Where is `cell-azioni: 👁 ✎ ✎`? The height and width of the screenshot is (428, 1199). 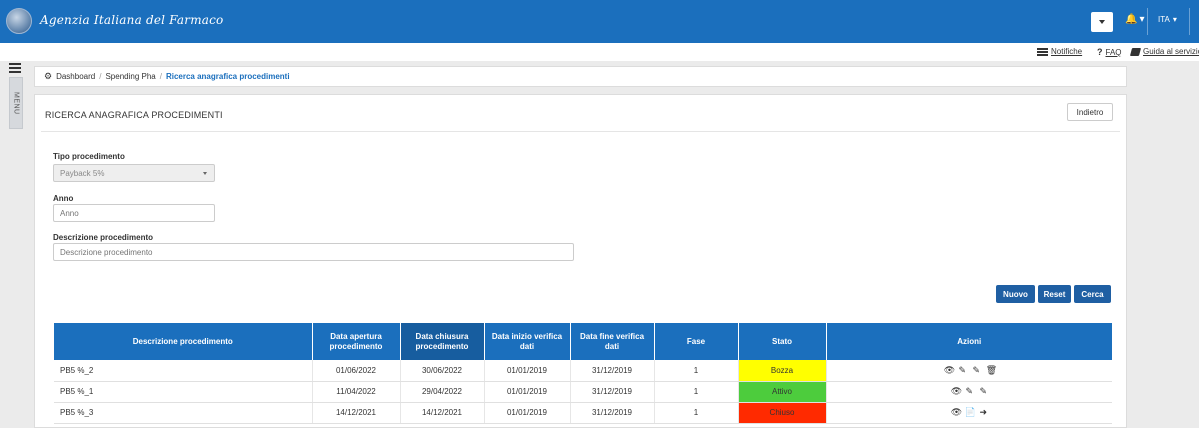
cell-azioni: 👁 ✎ ✎ is located at coordinates (969, 392).